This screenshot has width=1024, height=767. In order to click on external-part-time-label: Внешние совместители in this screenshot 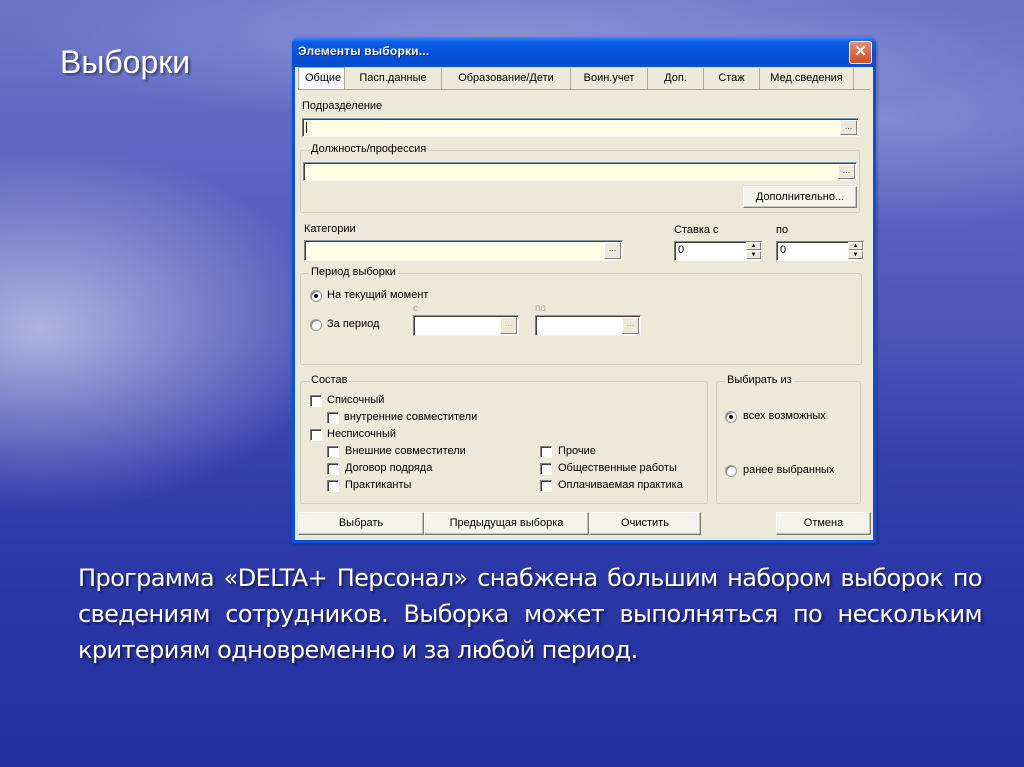, I will do `click(405, 451)`.